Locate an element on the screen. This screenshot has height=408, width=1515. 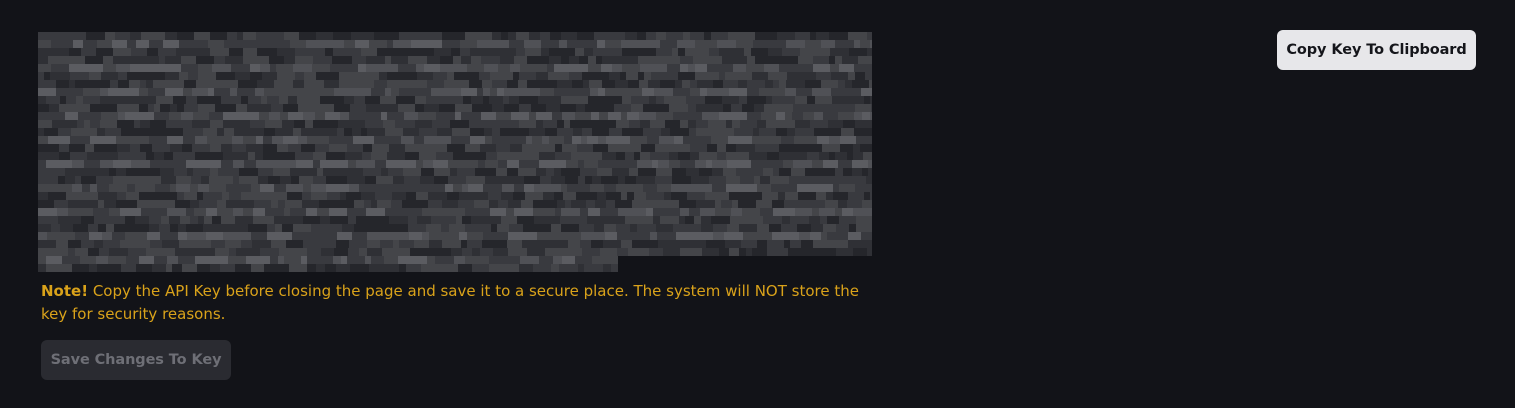
note-label: Note! is located at coordinates (65, 291).